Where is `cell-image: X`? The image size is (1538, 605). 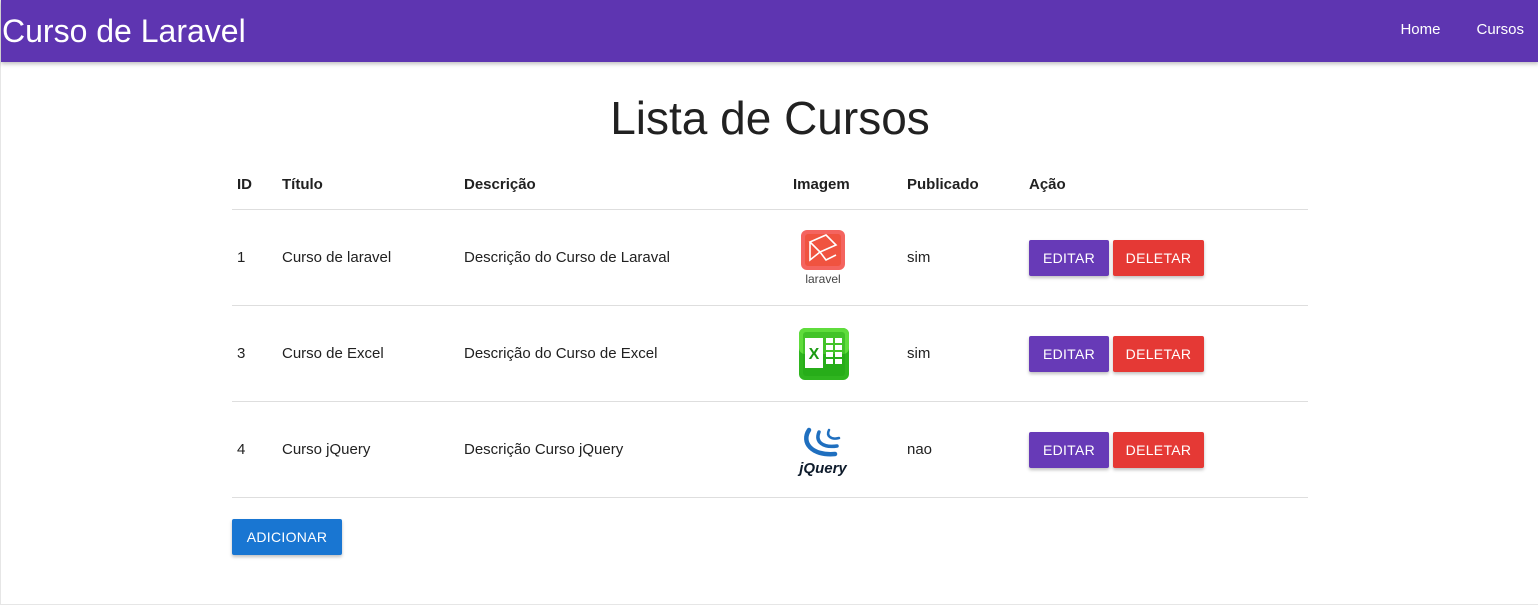
cell-image: X is located at coordinates (845, 353).